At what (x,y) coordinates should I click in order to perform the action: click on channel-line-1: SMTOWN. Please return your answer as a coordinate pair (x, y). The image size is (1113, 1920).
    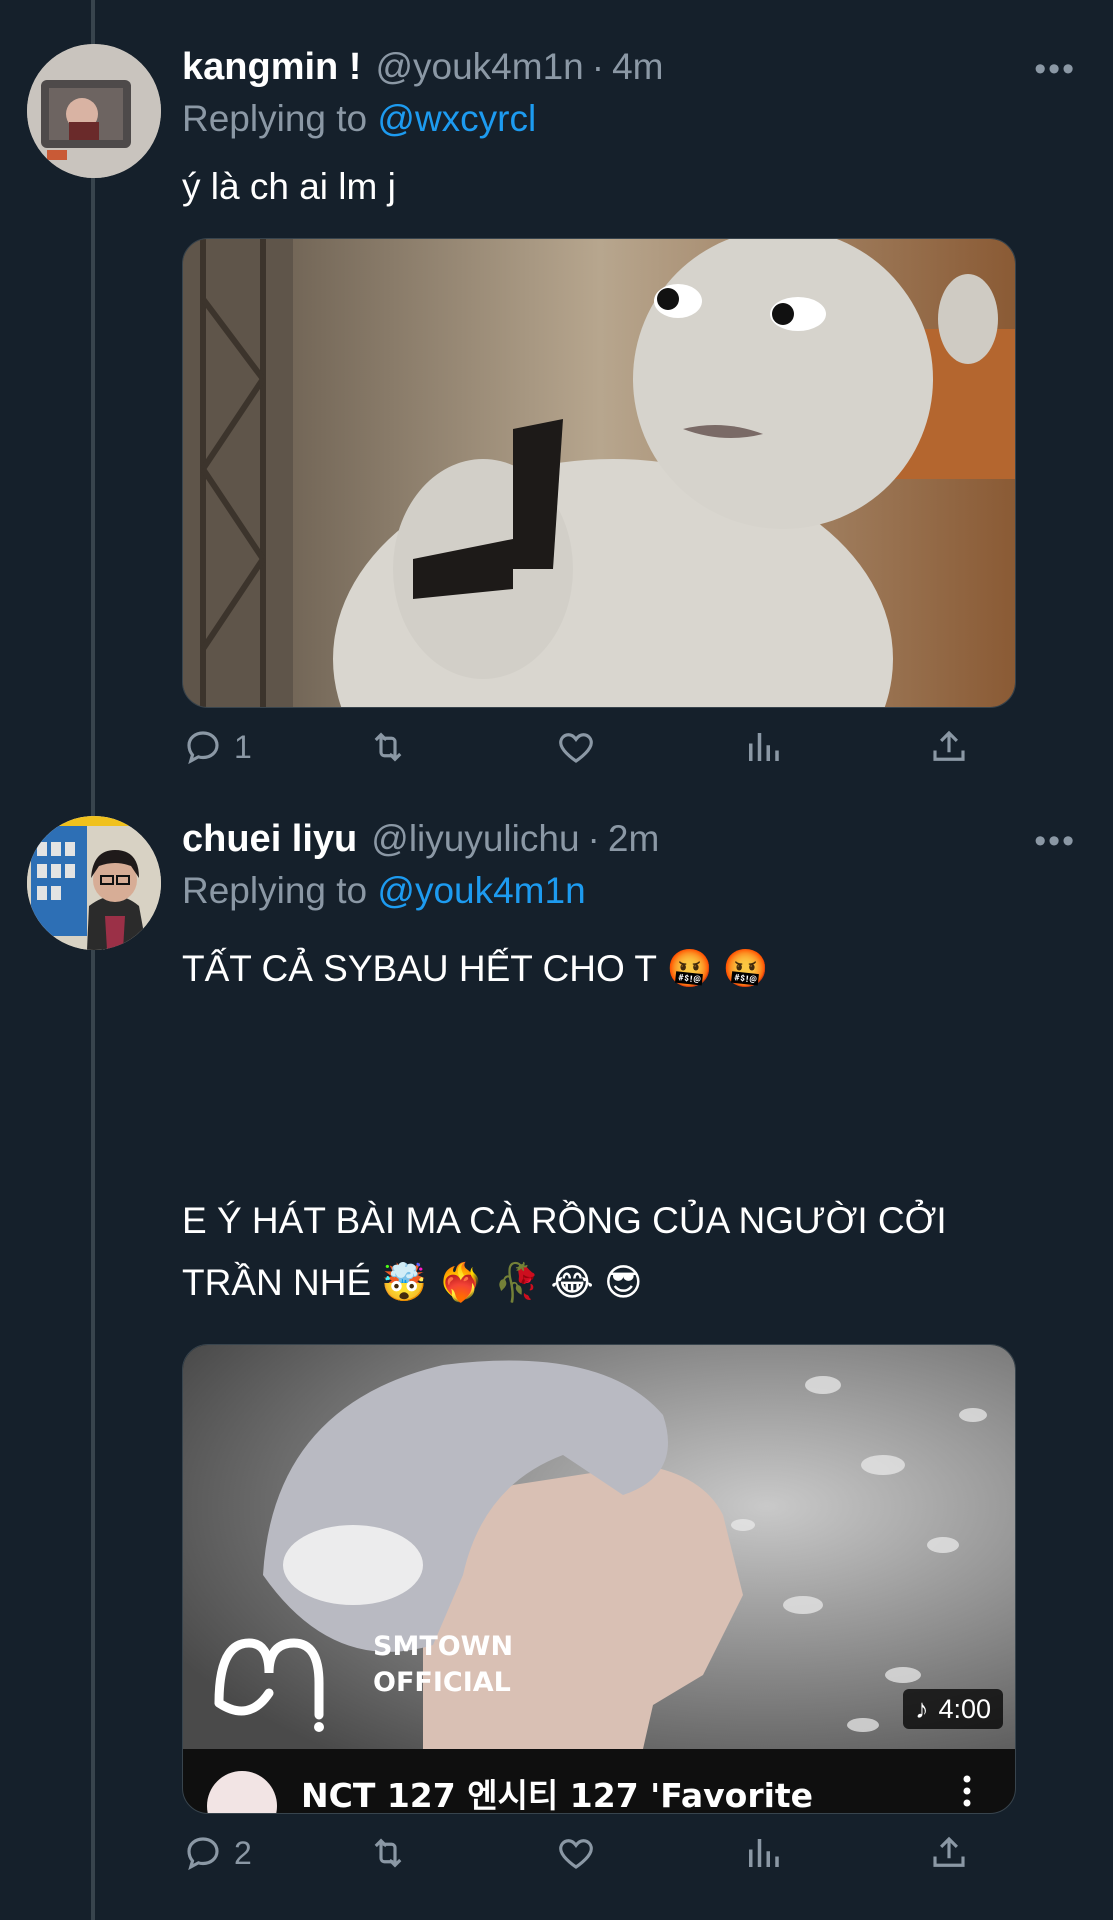
    Looking at the image, I should click on (443, 1646).